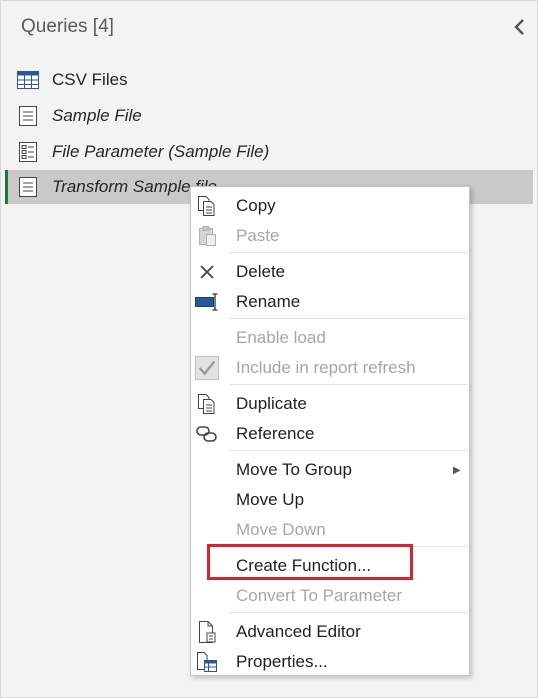 The width and height of the screenshot is (538, 698). What do you see at coordinates (319, 595) in the screenshot?
I see `menu-item-convert-to-parameter: Convert To Parameter` at bounding box center [319, 595].